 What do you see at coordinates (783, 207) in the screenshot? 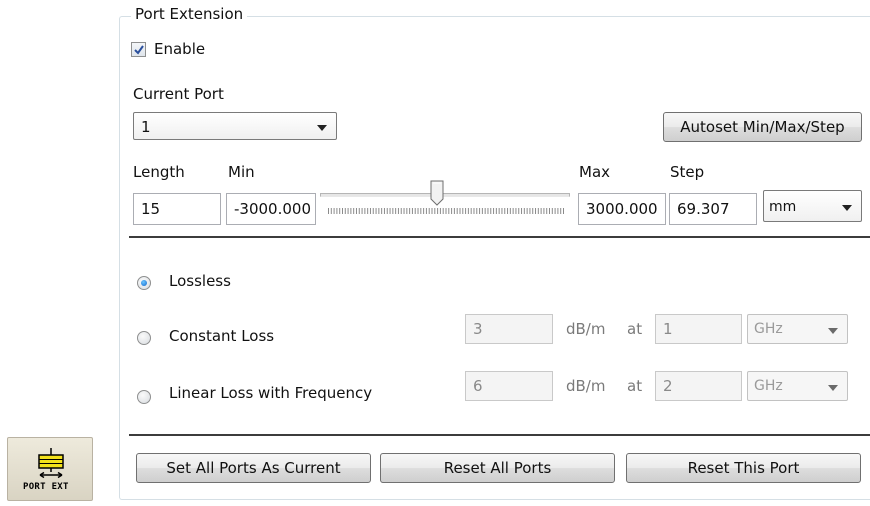
I see `unit-value: mm` at bounding box center [783, 207].